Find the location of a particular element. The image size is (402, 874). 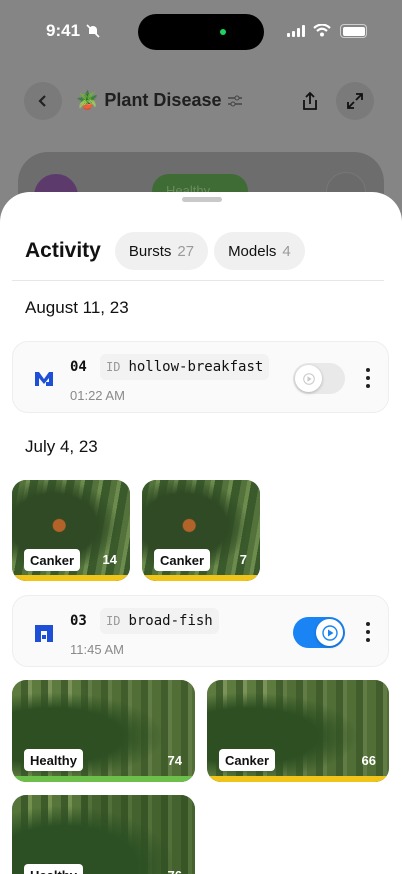

wifi-icon is located at coordinates (322, 30).